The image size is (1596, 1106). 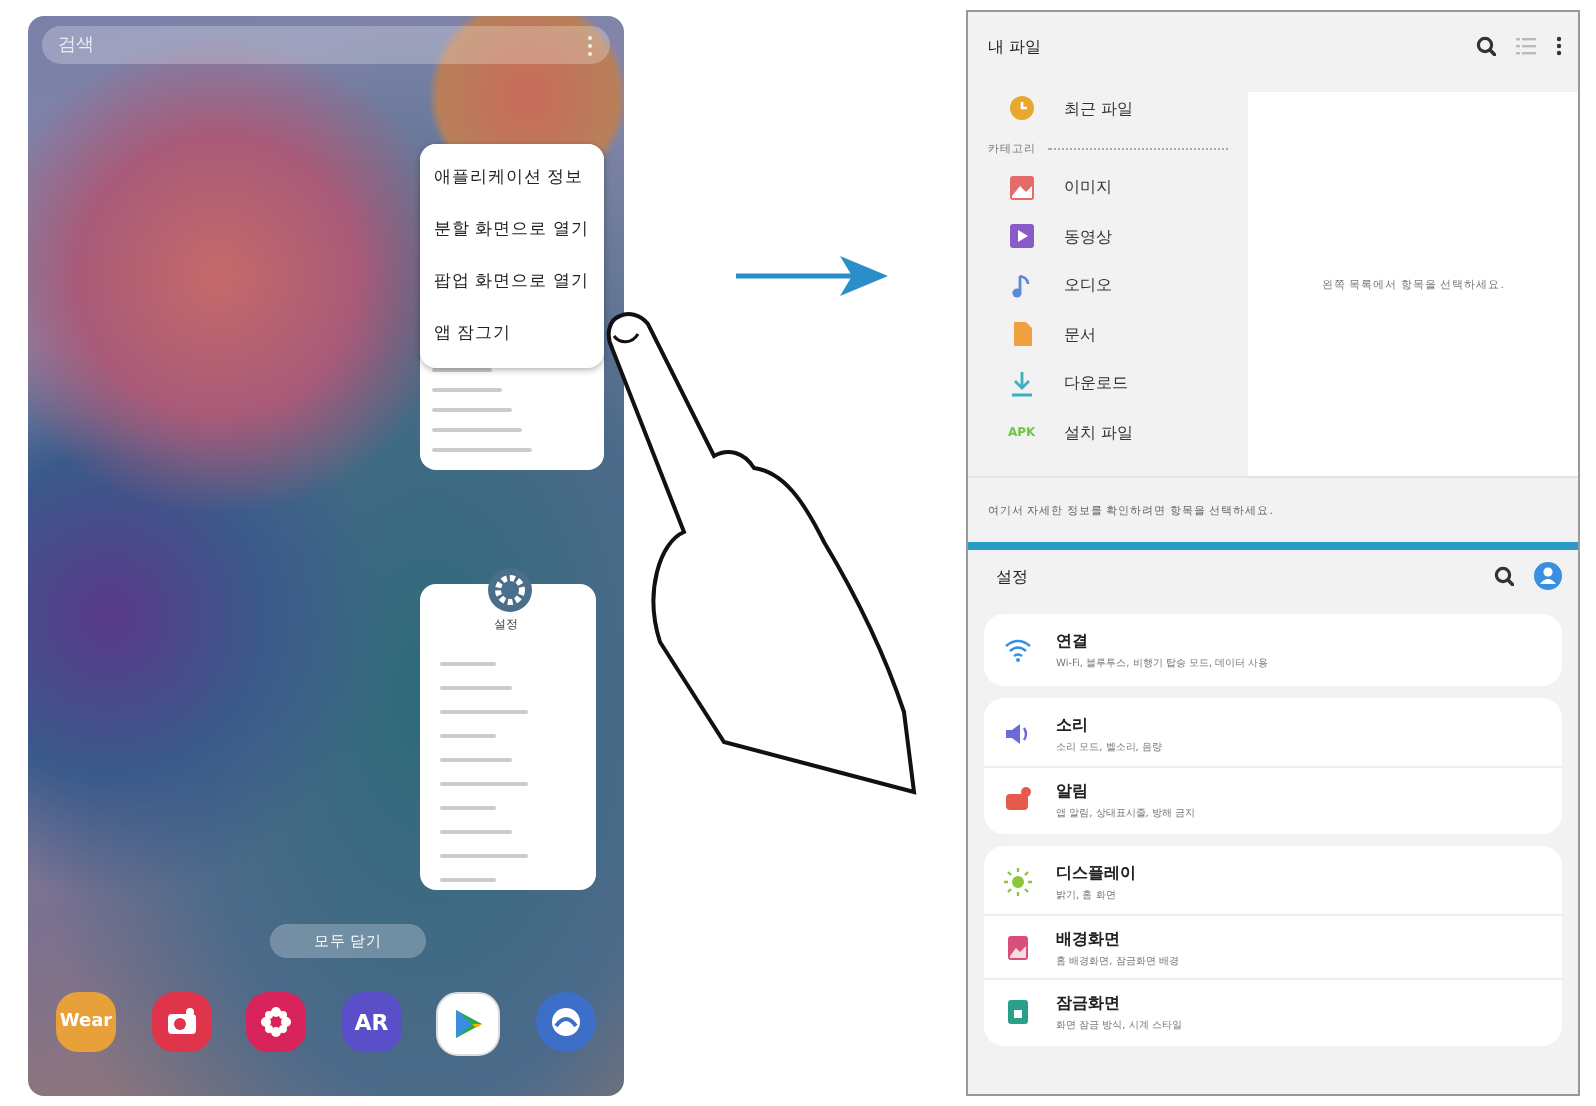 What do you see at coordinates (1018, 1011) in the screenshot?
I see `lock-icon` at bounding box center [1018, 1011].